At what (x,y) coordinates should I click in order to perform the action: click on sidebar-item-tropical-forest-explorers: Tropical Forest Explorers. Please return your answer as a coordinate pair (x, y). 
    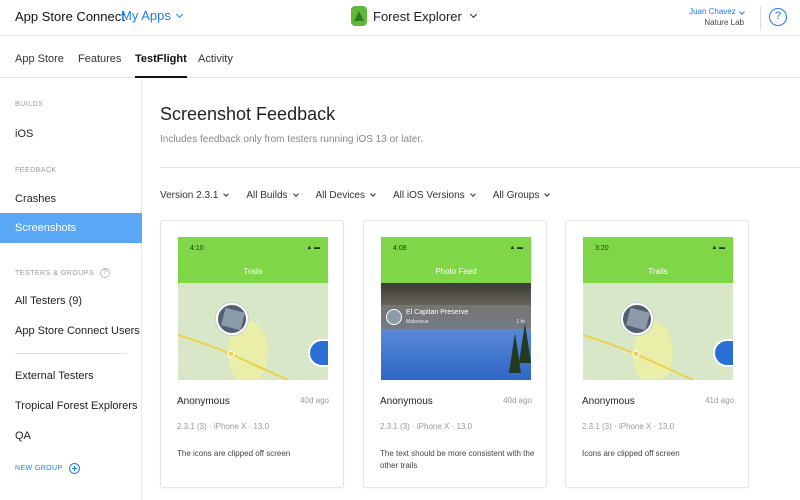
    Looking at the image, I should click on (71, 406).